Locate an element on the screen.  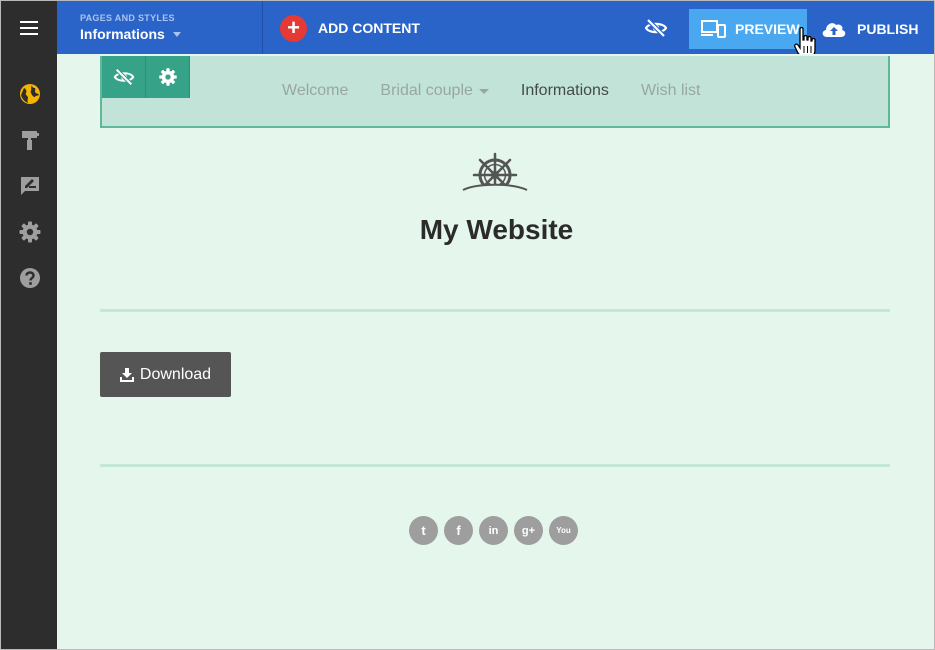
menu-button is located at coordinates (29, 27).